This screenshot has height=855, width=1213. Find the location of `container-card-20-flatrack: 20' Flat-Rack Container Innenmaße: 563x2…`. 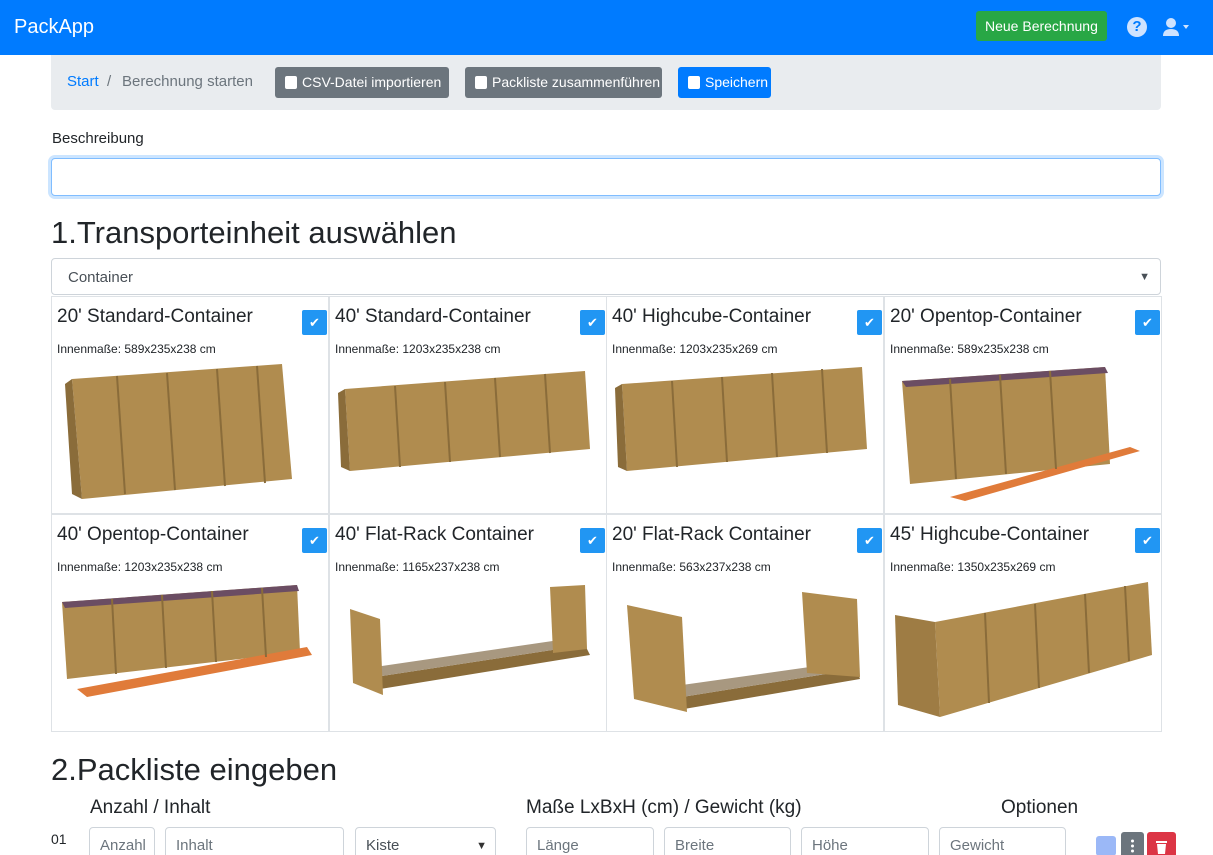

container-card-20-flatrack: 20' Flat-Rack Container Innenmaße: 563x2… is located at coordinates (745, 623).